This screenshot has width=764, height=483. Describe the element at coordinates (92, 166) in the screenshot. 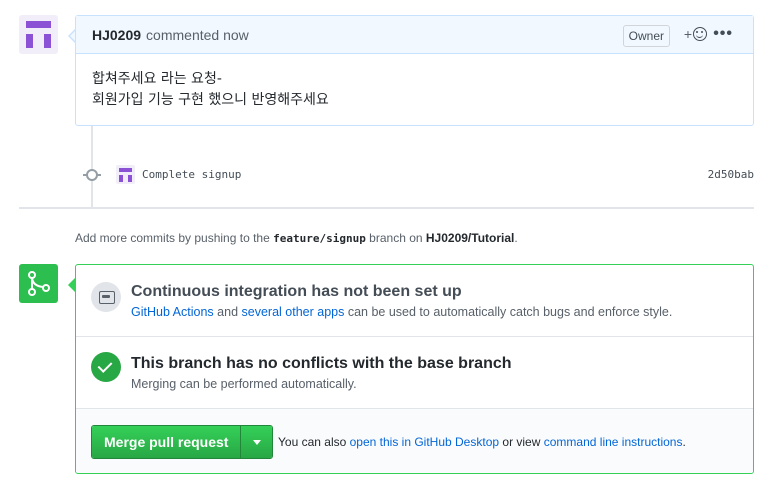

I see `timeline-line` at that location.